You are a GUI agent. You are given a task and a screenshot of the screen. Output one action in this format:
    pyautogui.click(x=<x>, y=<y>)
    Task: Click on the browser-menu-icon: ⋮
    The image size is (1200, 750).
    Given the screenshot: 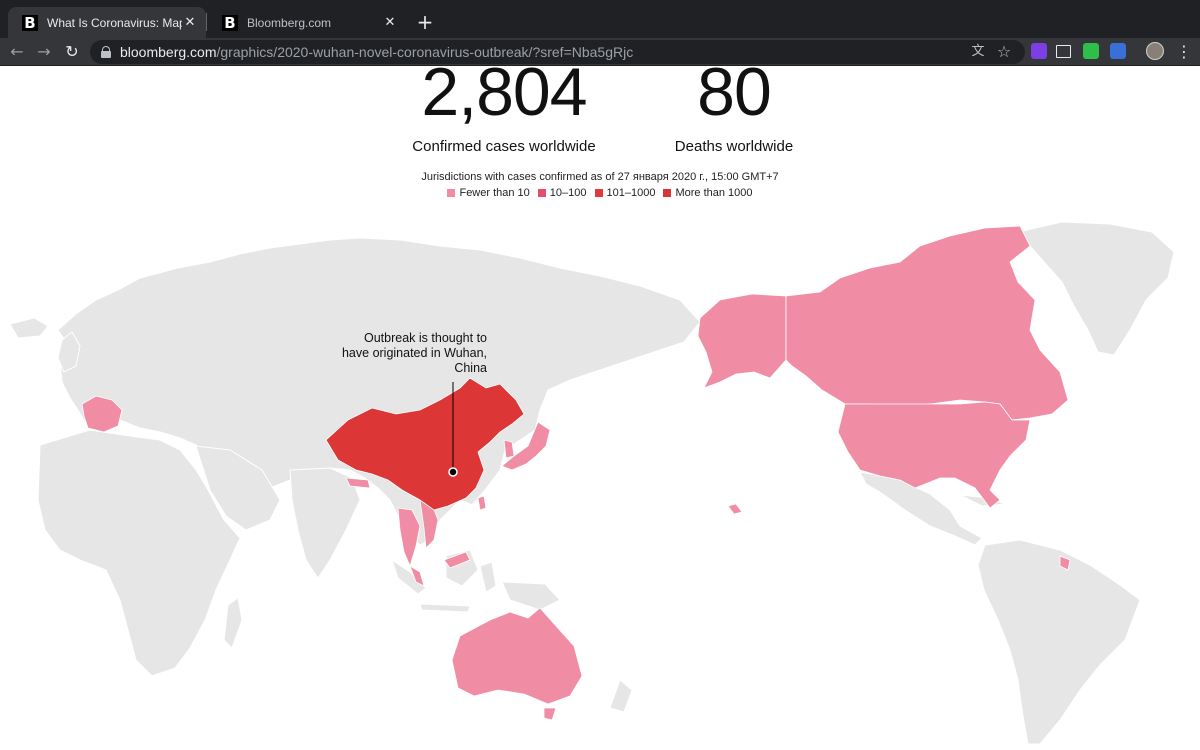 What is the action you would take?
    pyautogui.click(x=1184, y=52)
    